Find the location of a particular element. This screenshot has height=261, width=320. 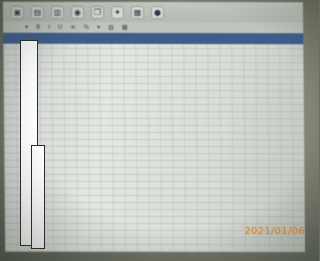

format-button: ≡ is located at coordinates (72, 27).